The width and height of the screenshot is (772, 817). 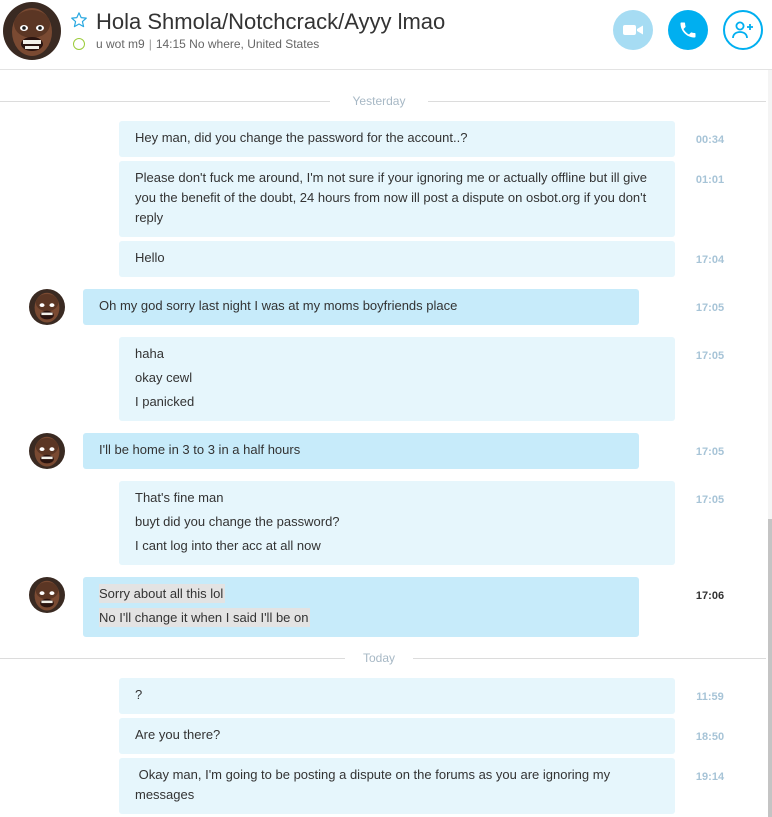 What do you see at coordinates (397, 696) in the screenshot?
I see `message-bubble-sent: ?` at bounding box center [397, 696].